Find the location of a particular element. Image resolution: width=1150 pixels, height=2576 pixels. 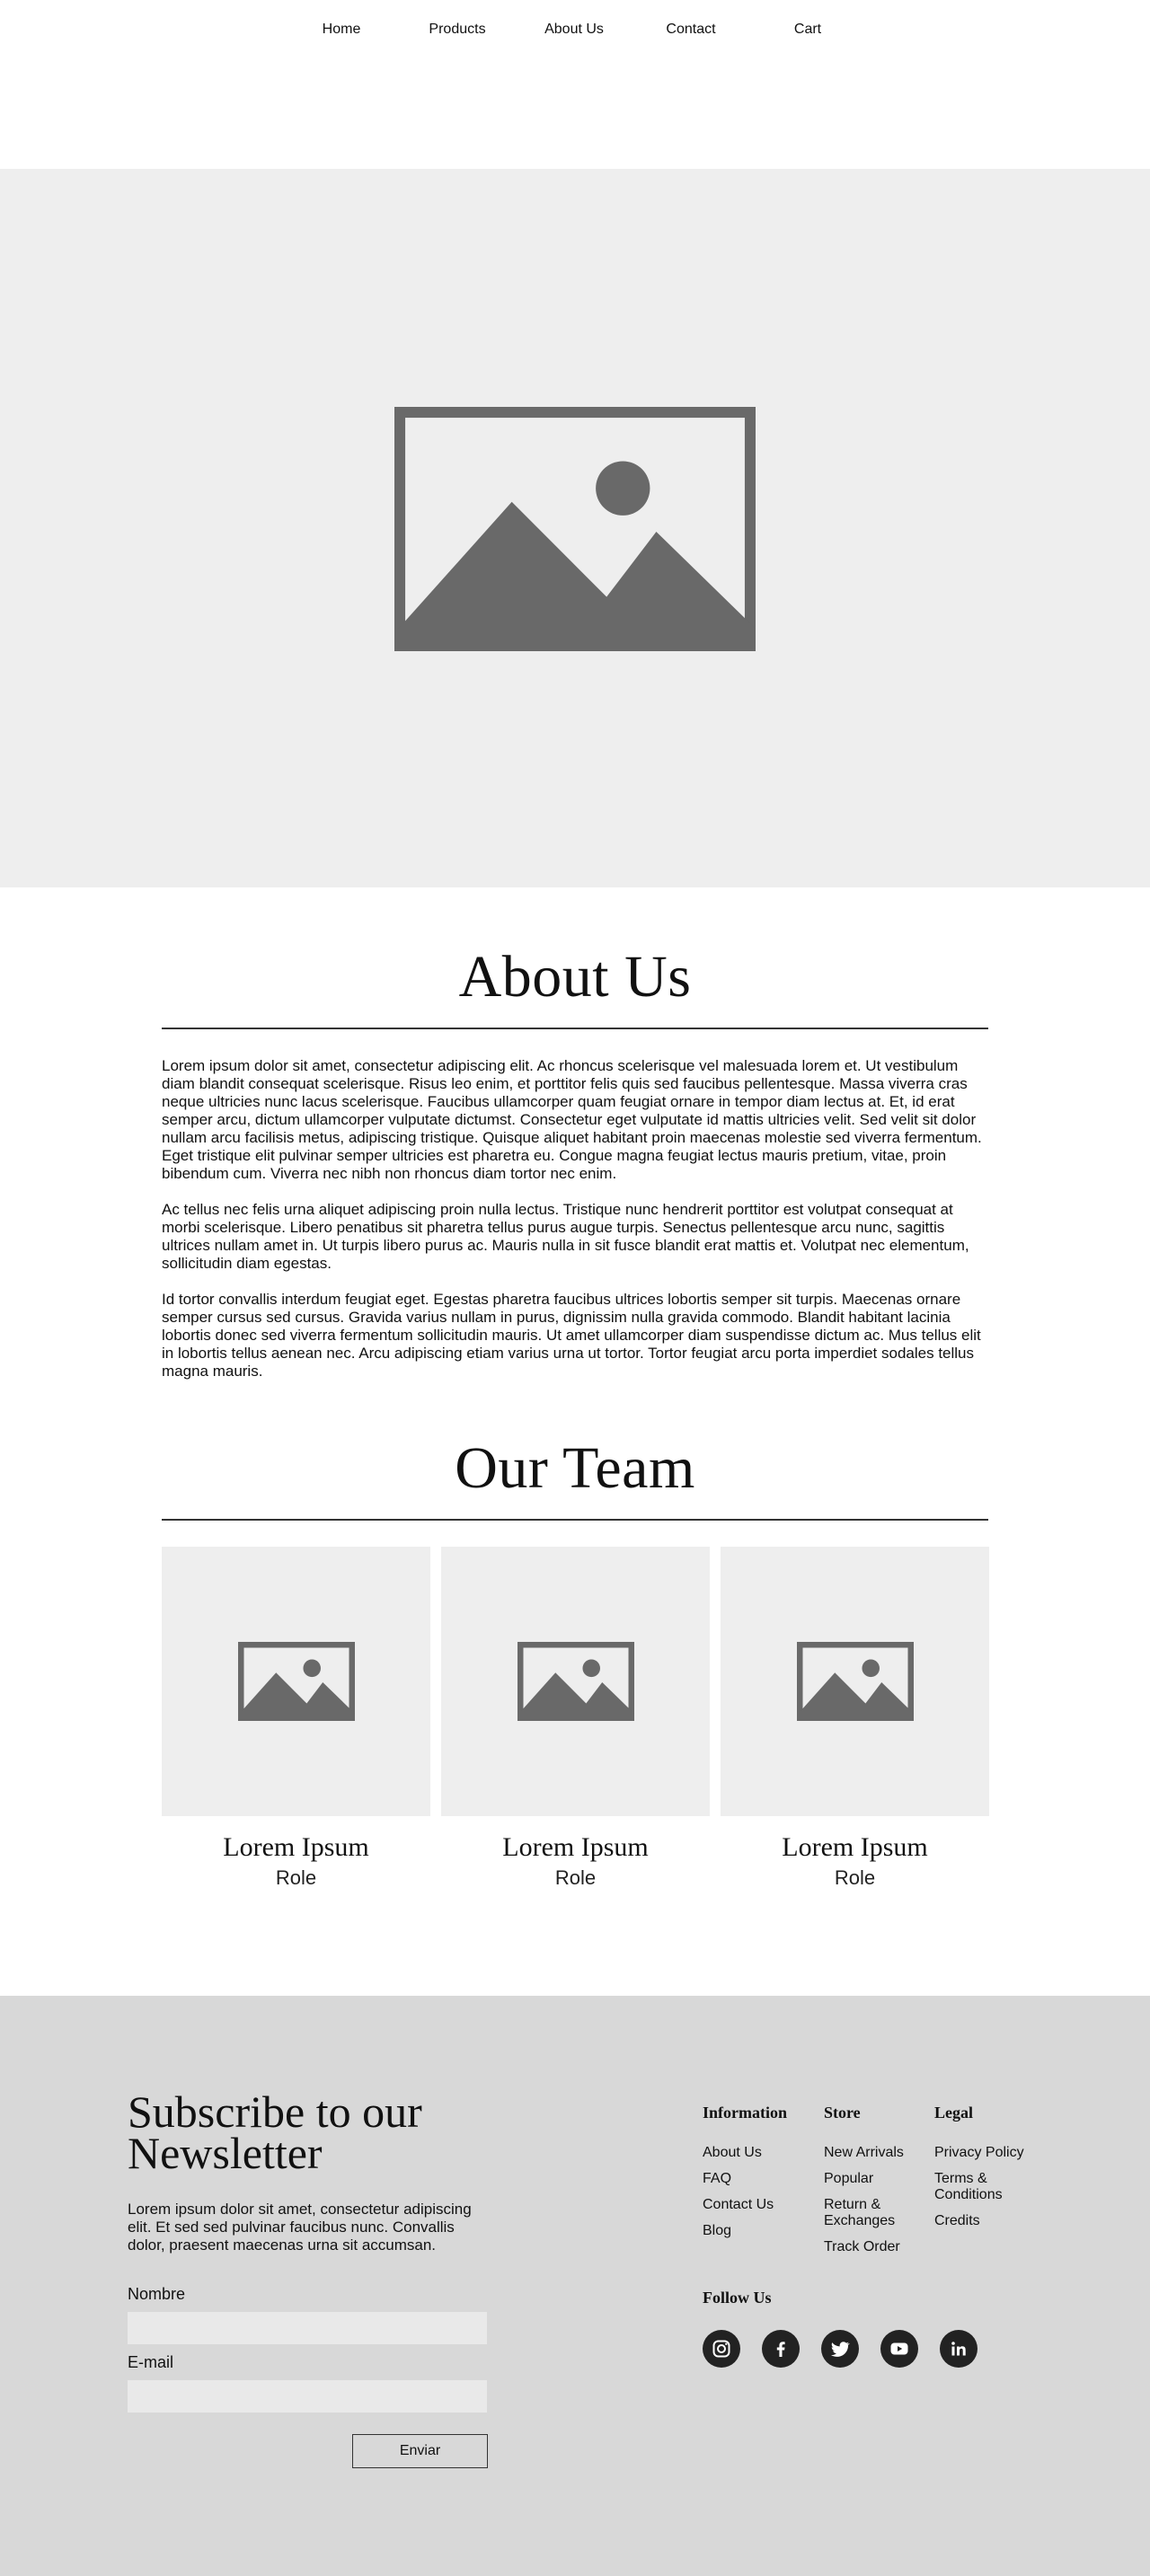

linkedin-icon is located at coordinates (959, 2349).